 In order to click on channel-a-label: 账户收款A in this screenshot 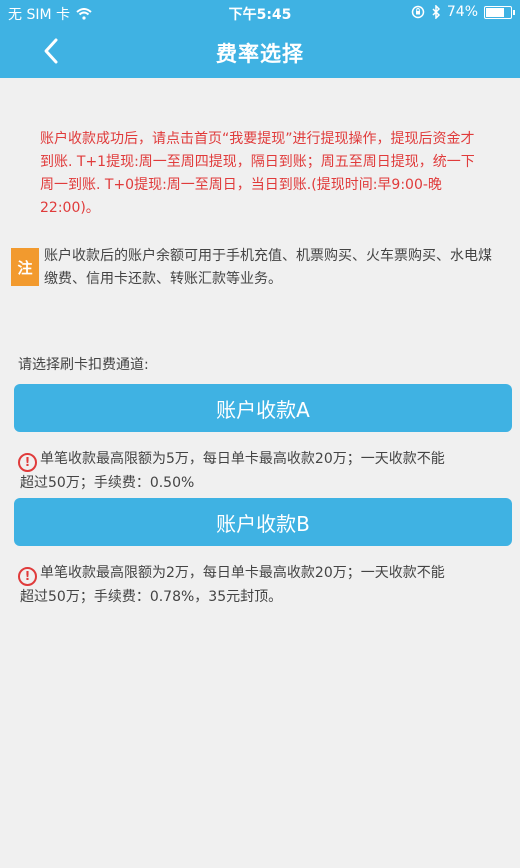, I will do `click(263, 409)`.